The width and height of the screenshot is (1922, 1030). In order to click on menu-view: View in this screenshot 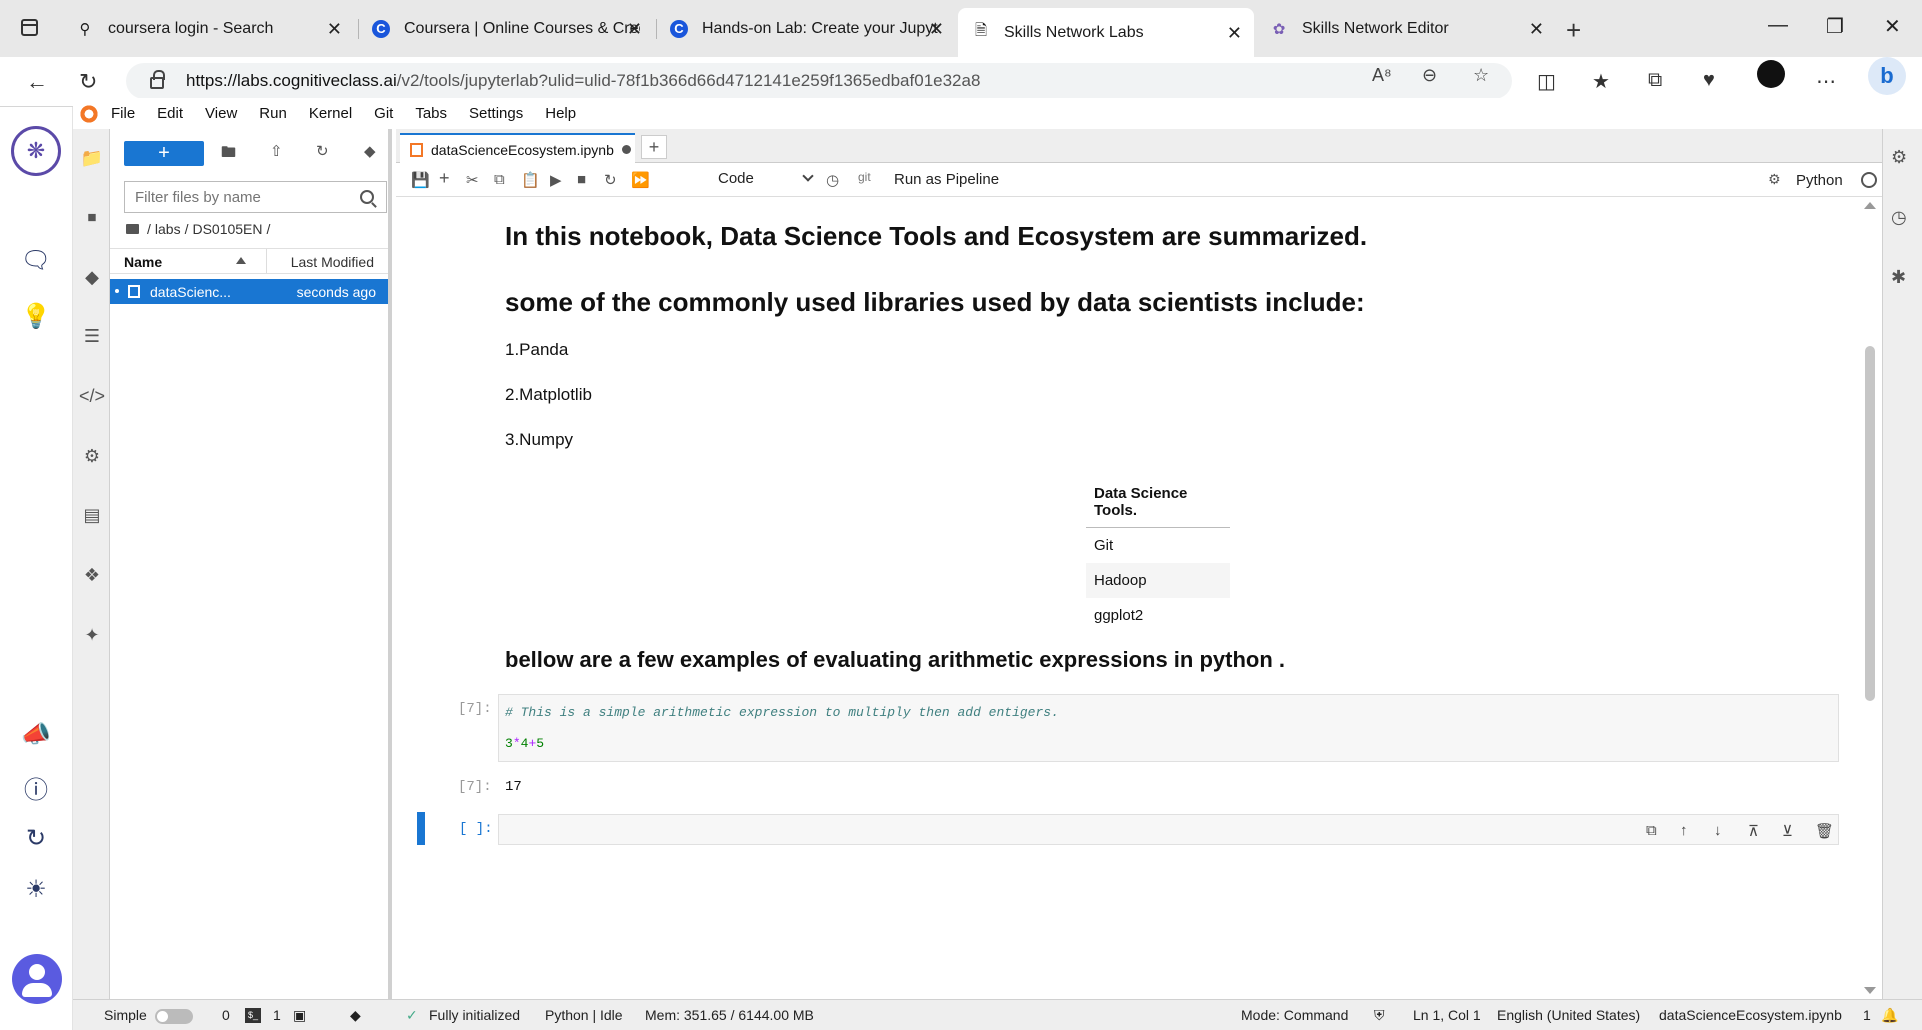, I will do `click(221, 113)`.